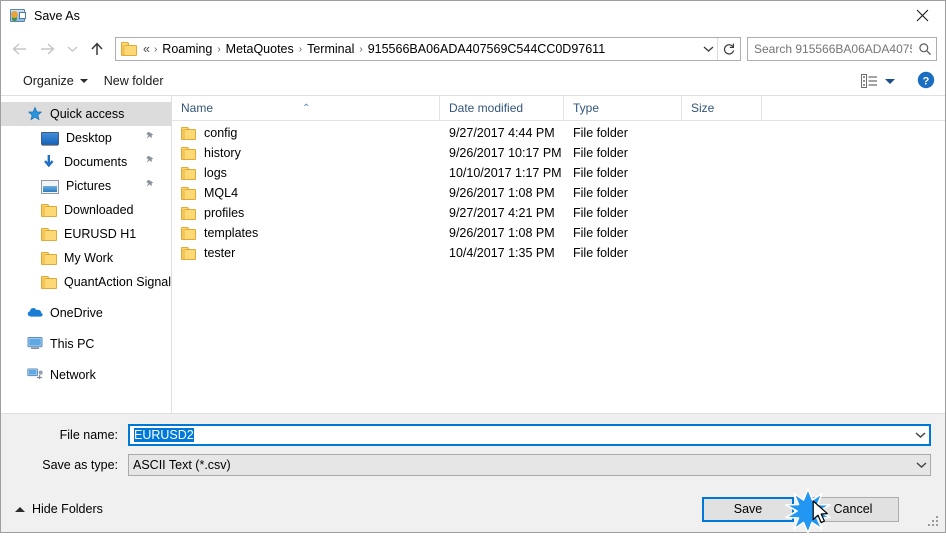 The image size is (946, 537). What do you see at coordinates (306, 153) in the screenshot?
I see `file-name-cell: history` at bounding box center [306, 153].